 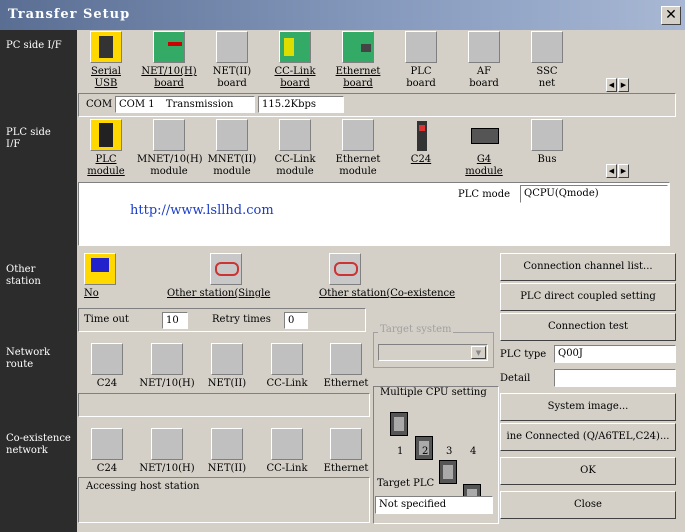 I want to click on pc-side-scroll-right-icon: ▶, so click(x=623, y=85).